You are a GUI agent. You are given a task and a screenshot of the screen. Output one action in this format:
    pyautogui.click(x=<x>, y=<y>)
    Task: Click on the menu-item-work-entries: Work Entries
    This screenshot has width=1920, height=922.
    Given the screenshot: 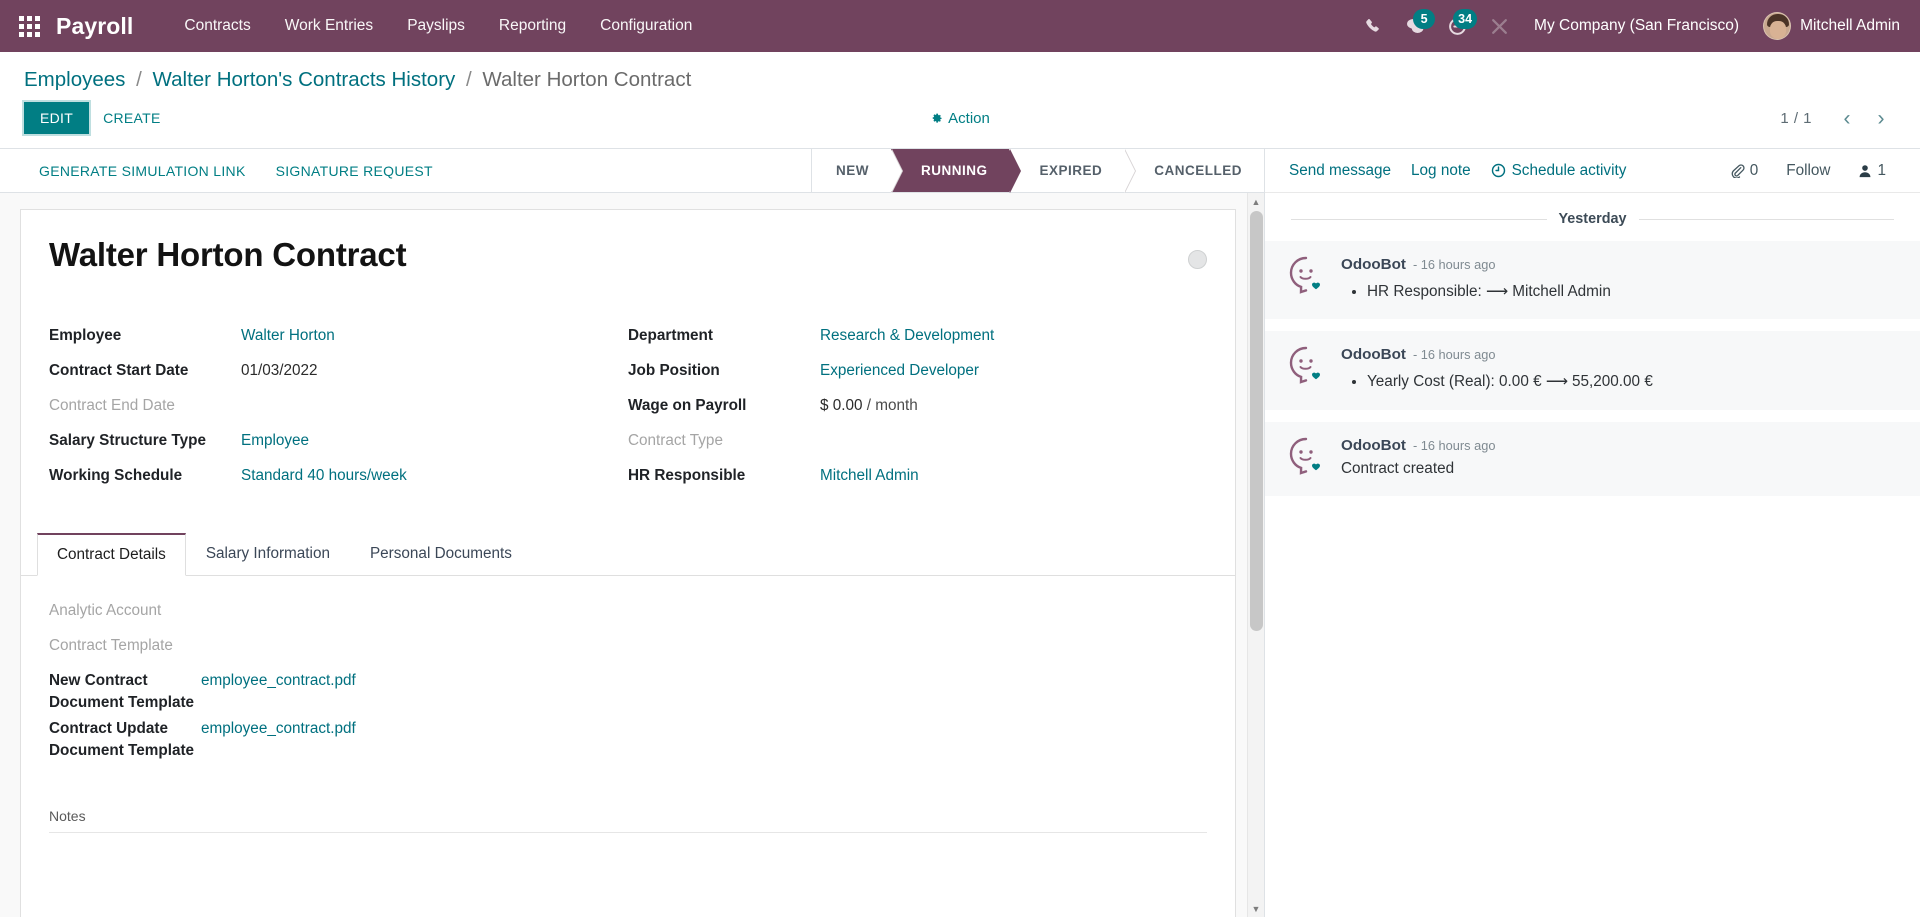 What is the action you would take?
    pyautogui.click(x=329, y=26)
    